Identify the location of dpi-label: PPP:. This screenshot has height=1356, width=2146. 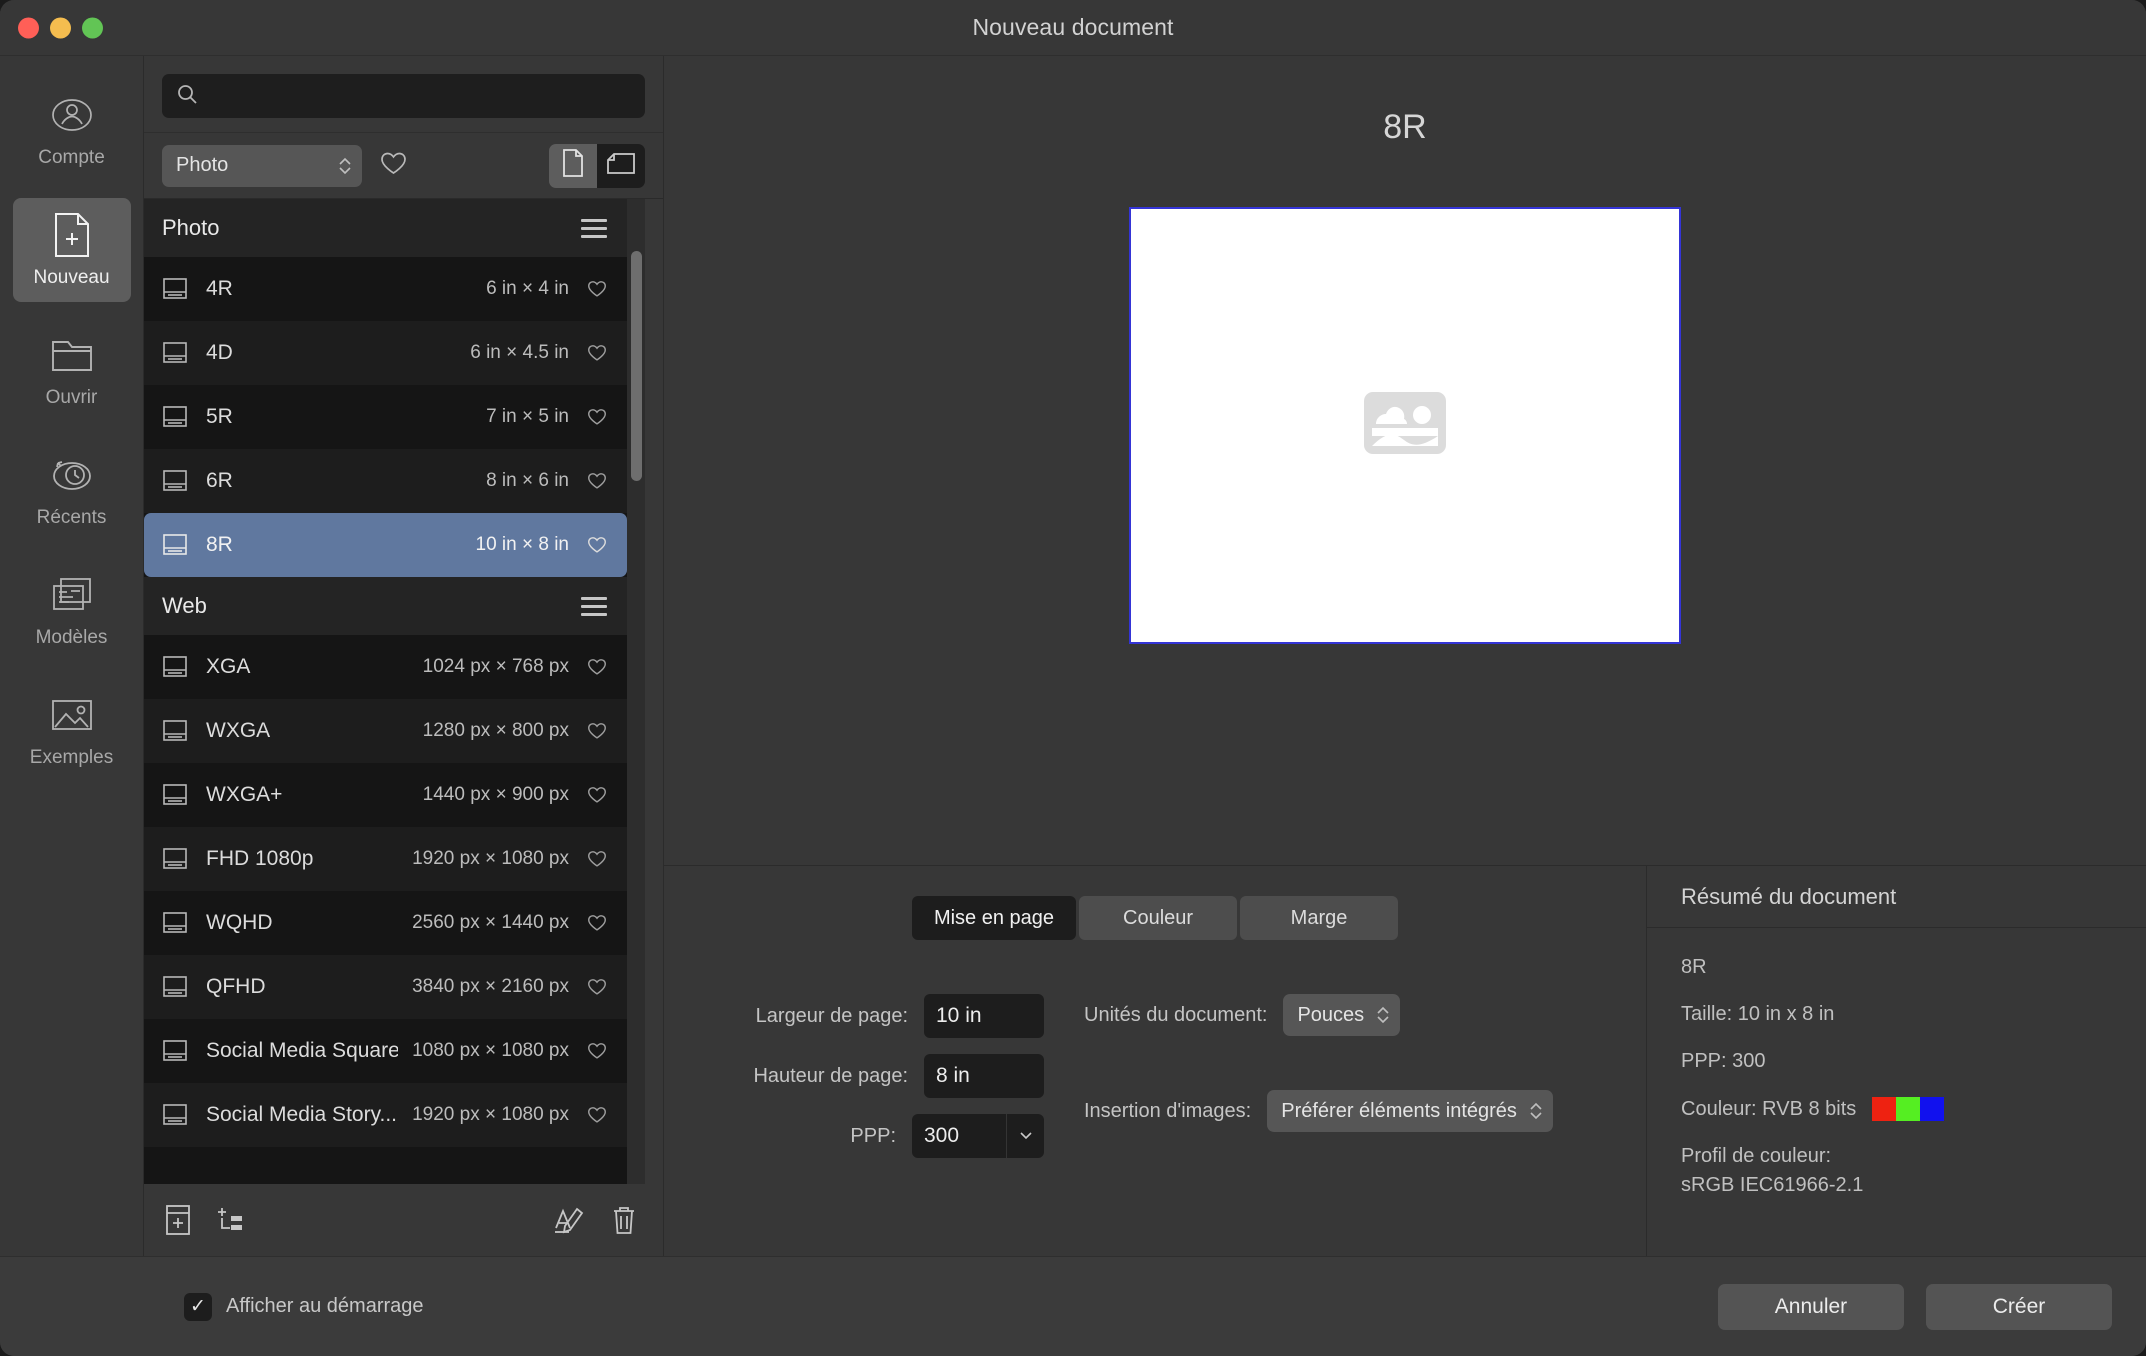
(873, 1135).